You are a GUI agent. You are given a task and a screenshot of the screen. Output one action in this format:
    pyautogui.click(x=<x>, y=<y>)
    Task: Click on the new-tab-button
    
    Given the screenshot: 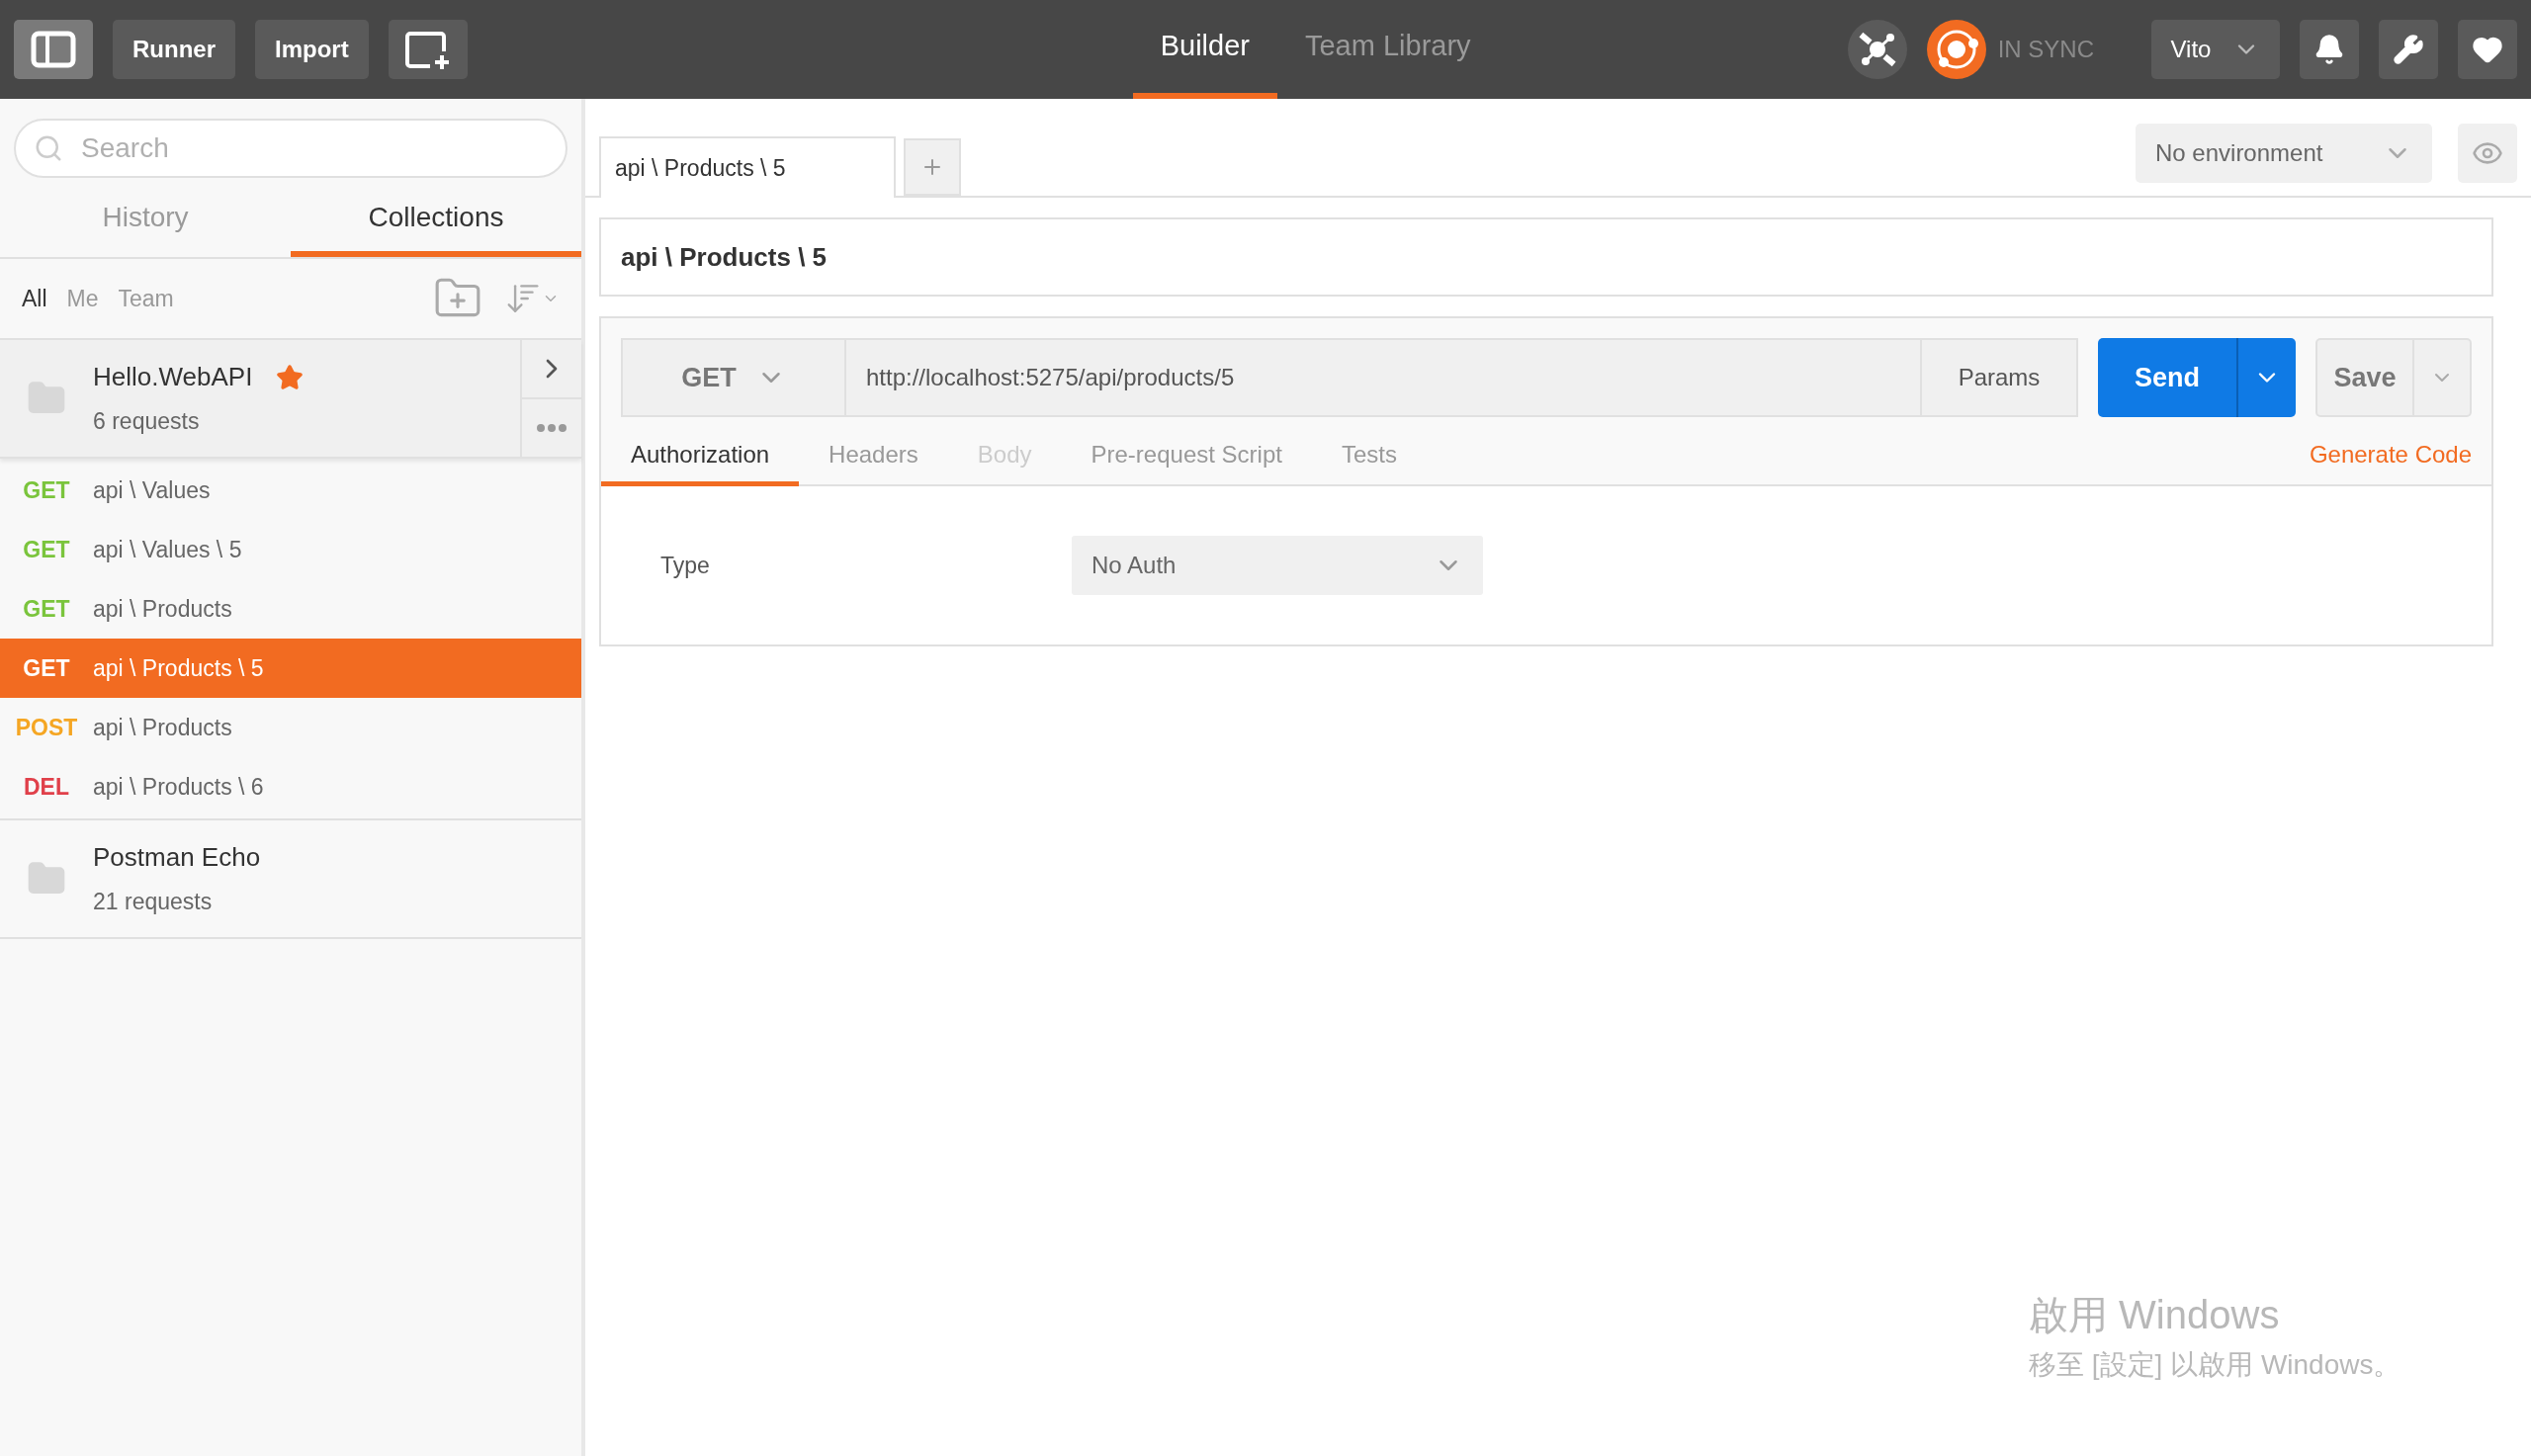 What is the action you would take?
    pyautogui.click(x=428, y=49)
    